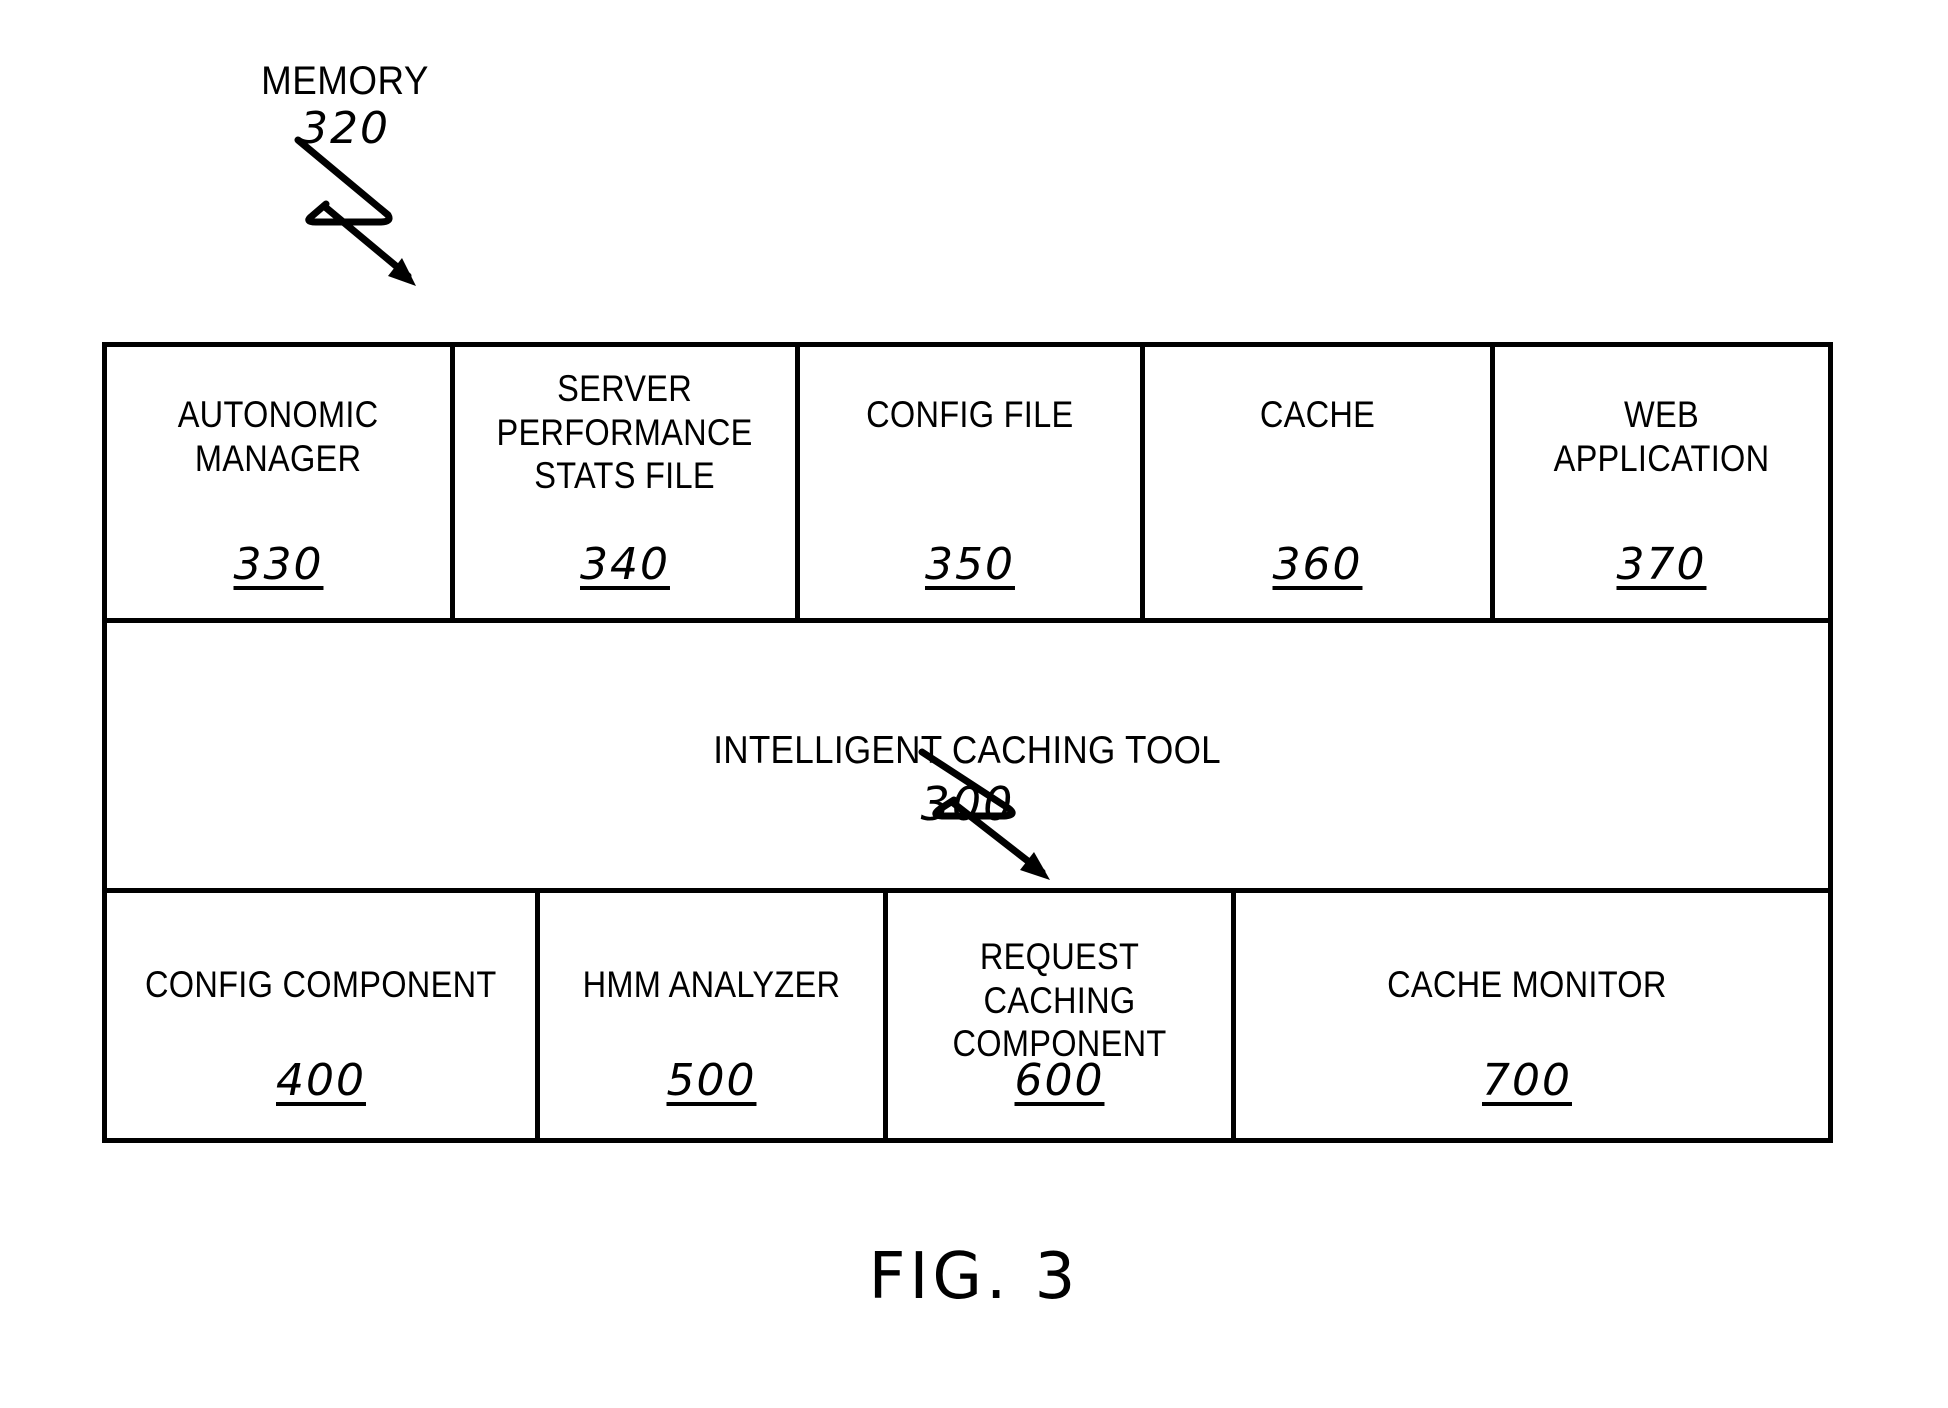  I want to click on block-config-component: CONFIG COMPONENT 400, so click(321, 1015).